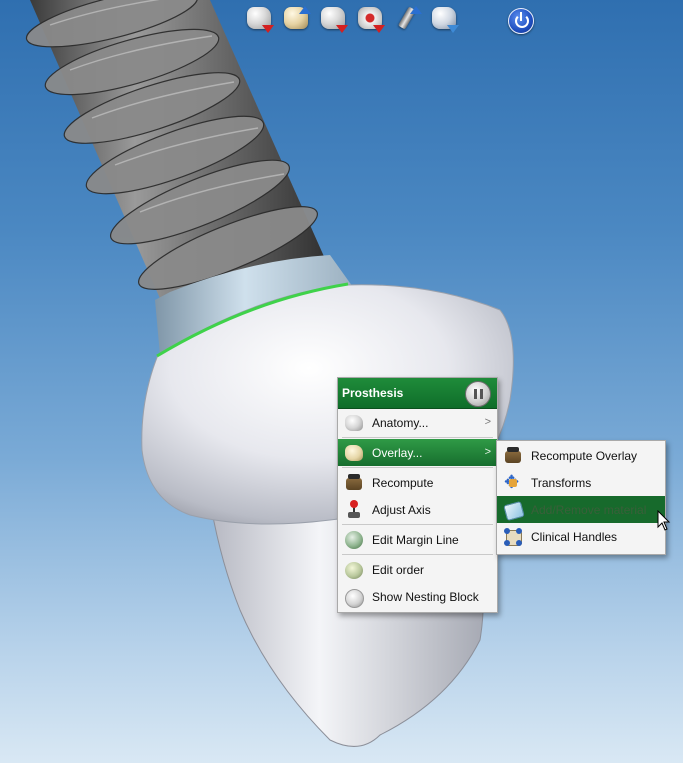 The width and height of the screenshot is (683, 763). I want to click on menu-item-label: Adjust Axis, so click(401, 509).